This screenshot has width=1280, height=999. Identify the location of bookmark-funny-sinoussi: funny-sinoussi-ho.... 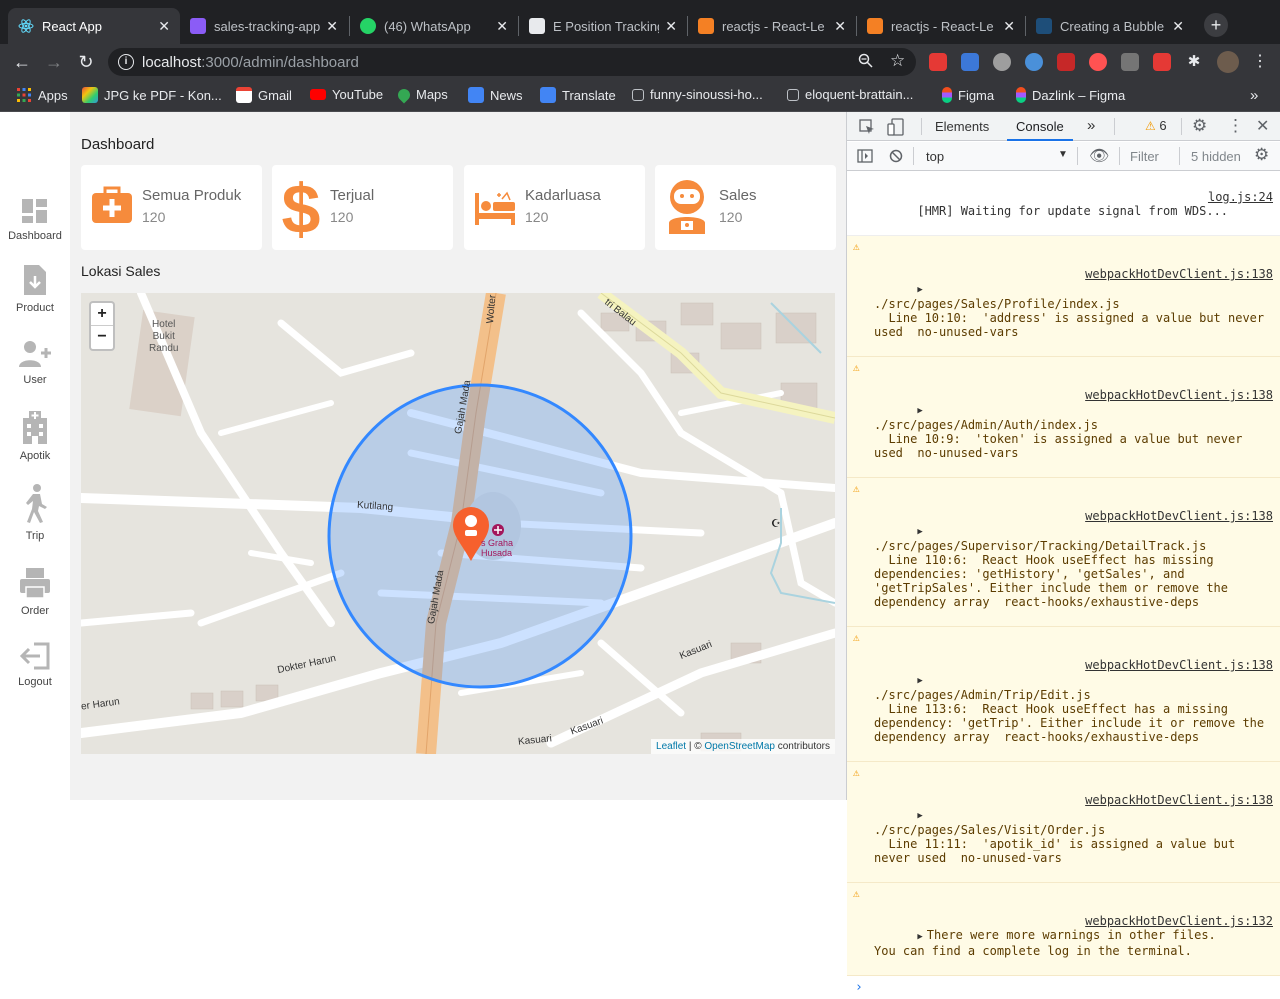
(697, 94).